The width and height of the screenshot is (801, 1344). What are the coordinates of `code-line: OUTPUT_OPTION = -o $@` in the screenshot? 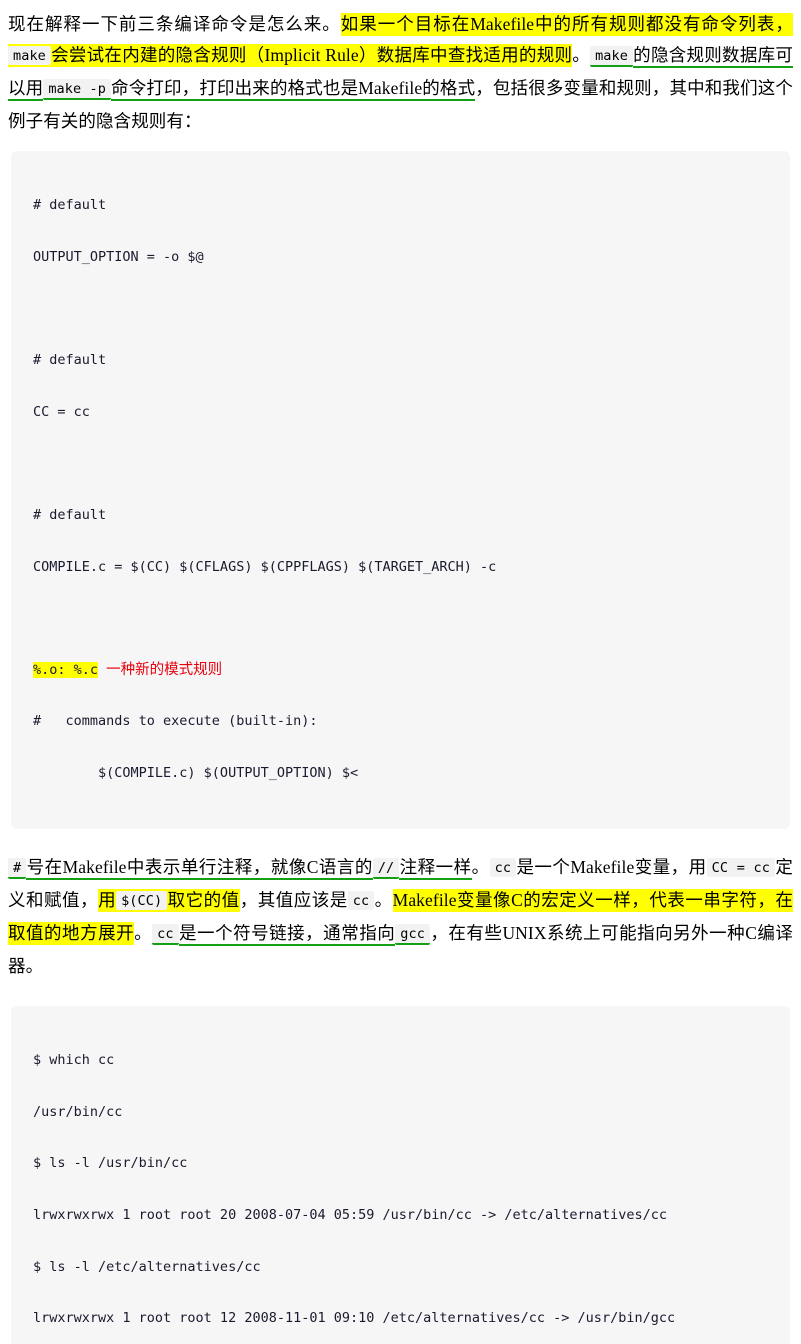 It's located at (118, 257).